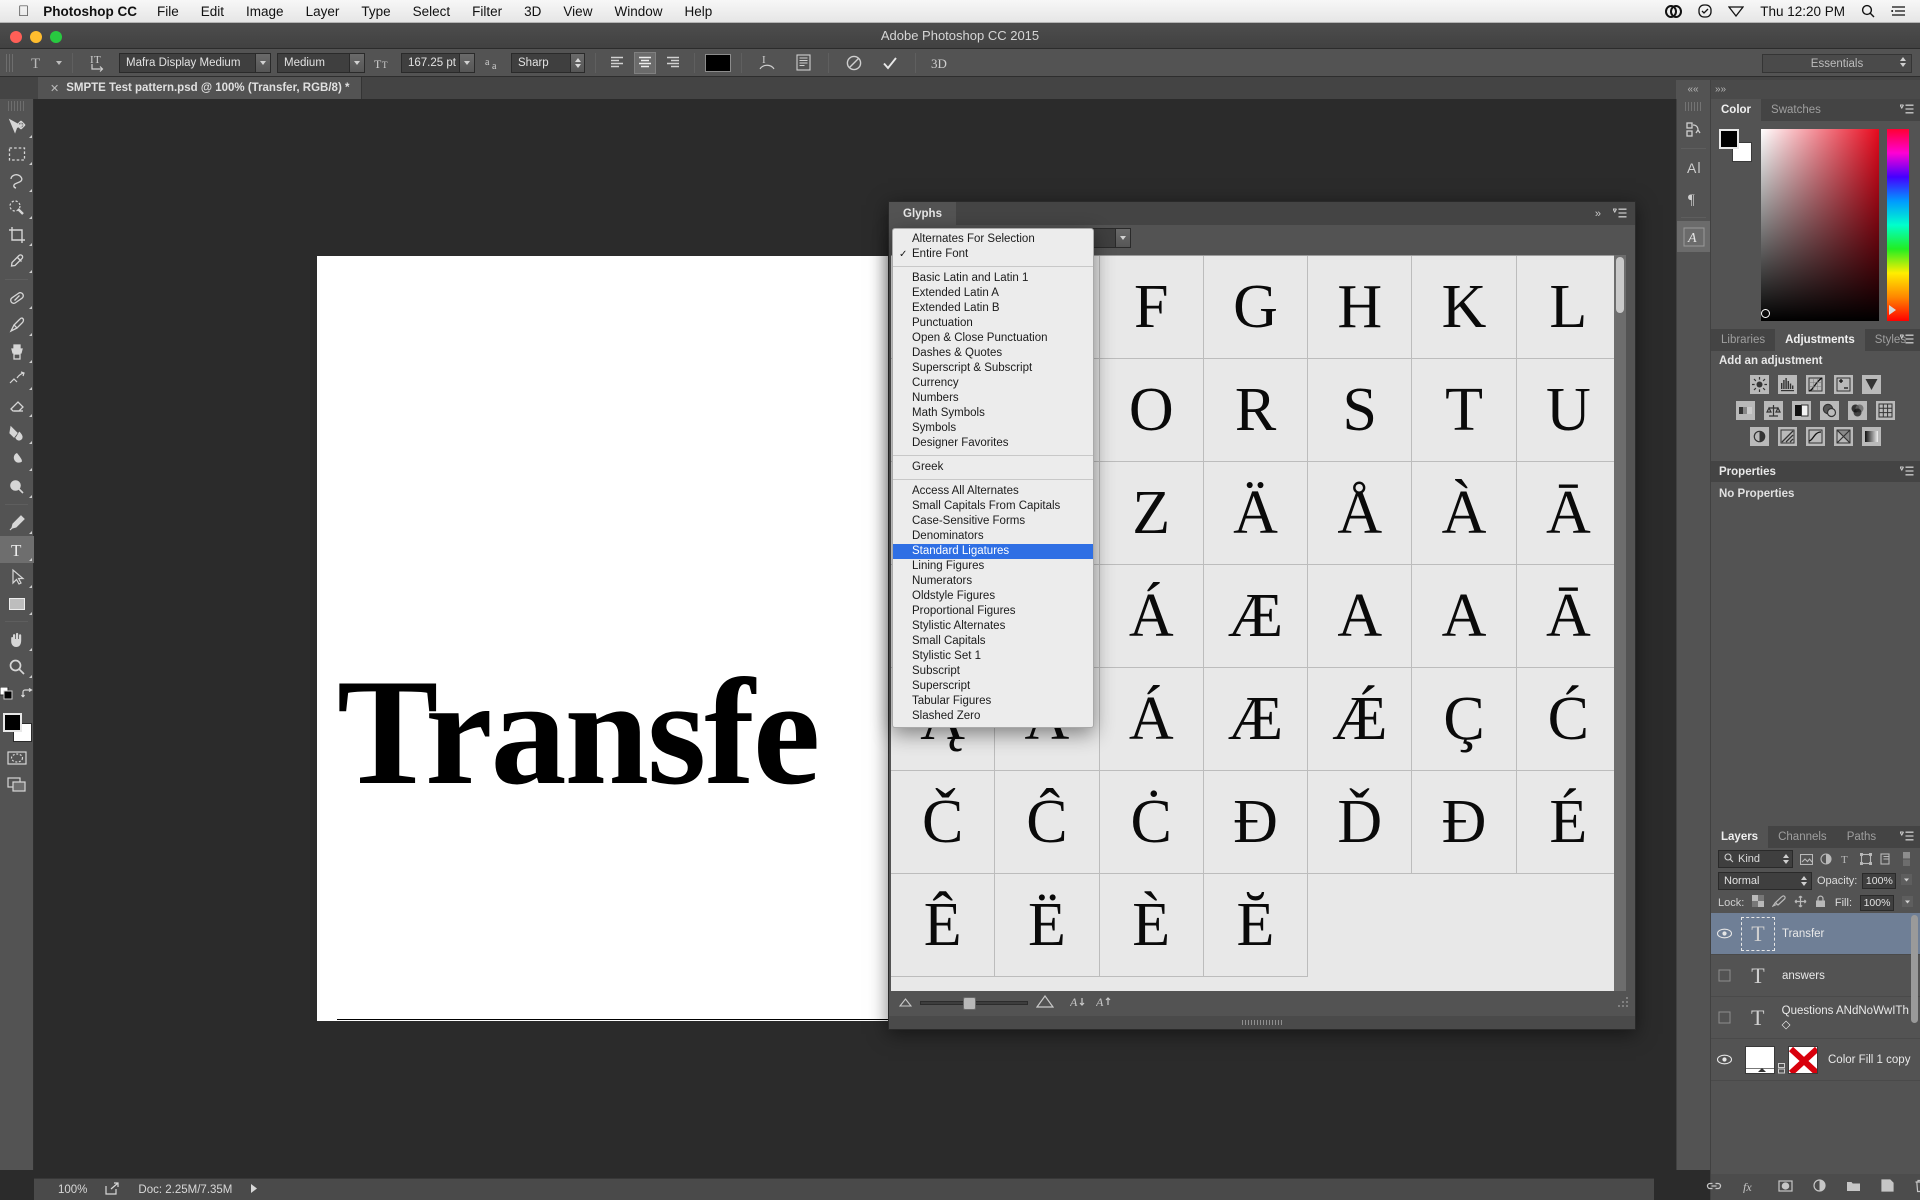 Image resolution: width=1920 pixels, height=1200 pixels. I want to click on levels-icon, so click(1787, 384).